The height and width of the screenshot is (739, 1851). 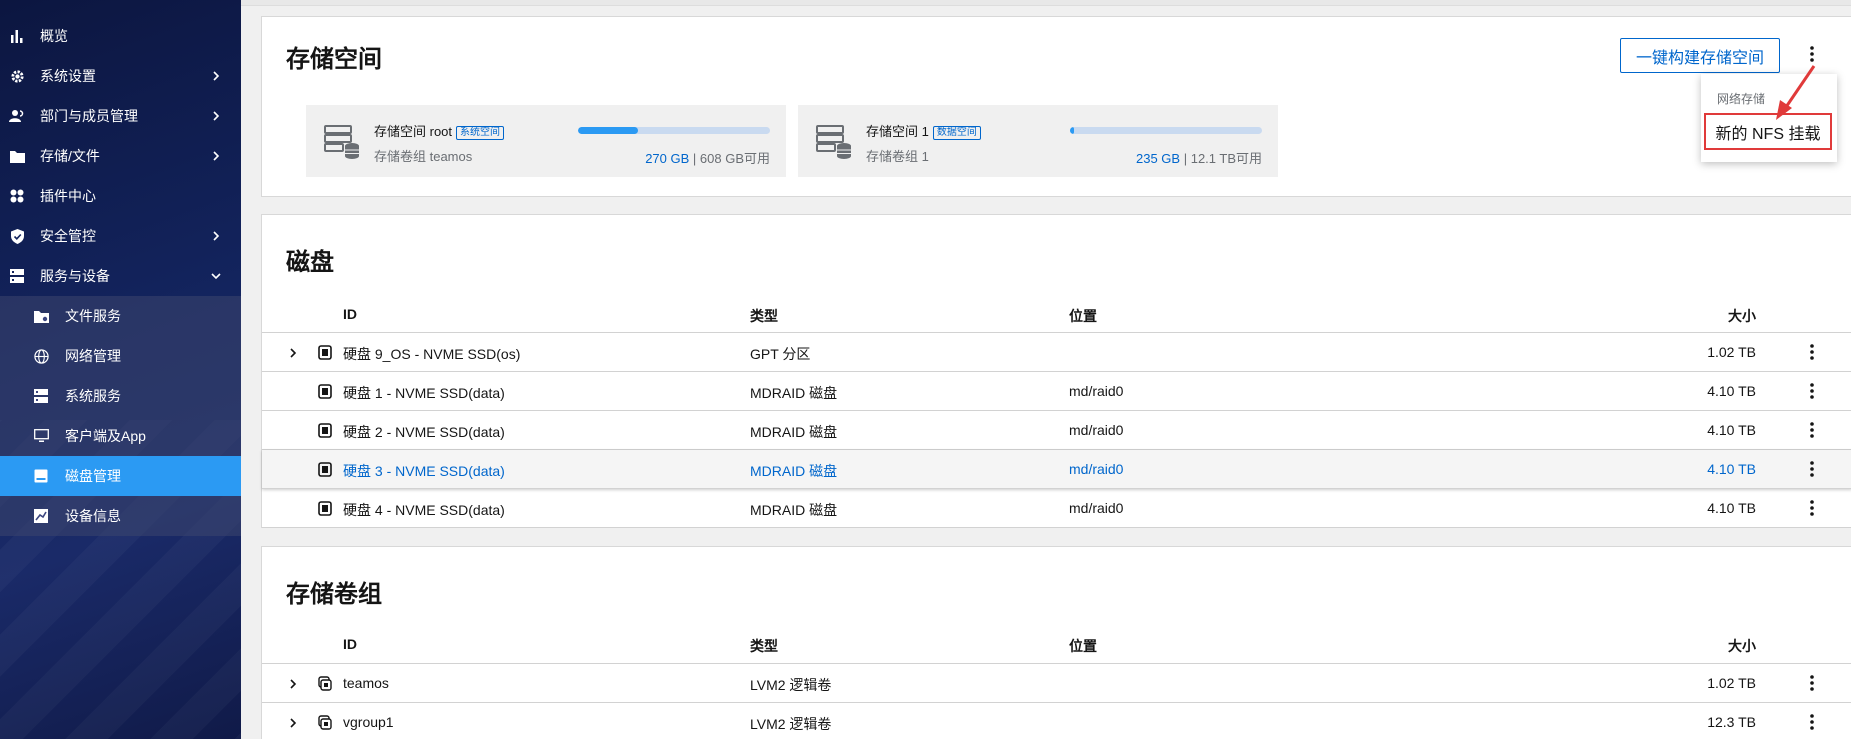 What do you see at coordinates (68, 196) in the screenshot?
I see `sidebar-item-label: 插件中心` at bounding box center [68, 196].